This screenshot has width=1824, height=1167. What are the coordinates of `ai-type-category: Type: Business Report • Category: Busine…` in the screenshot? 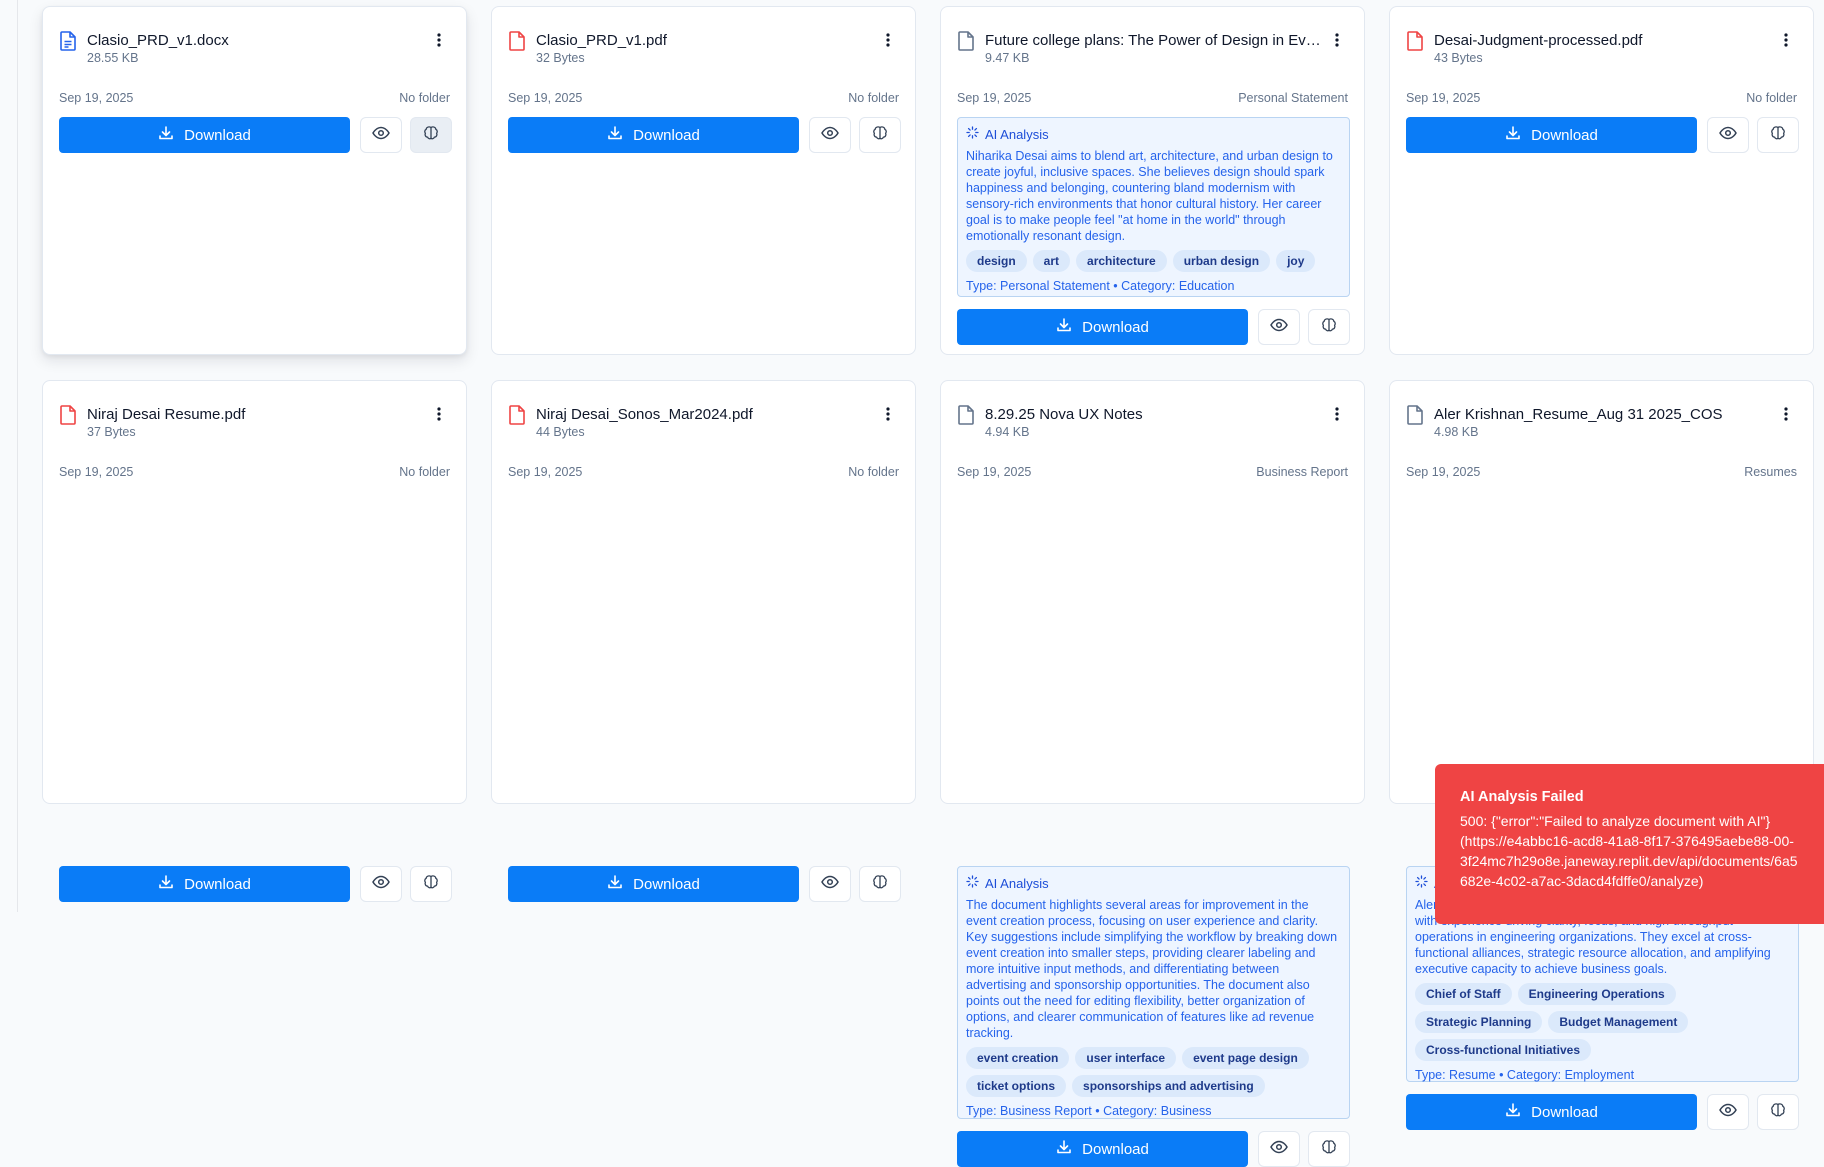 It's located at (1089, 1111).